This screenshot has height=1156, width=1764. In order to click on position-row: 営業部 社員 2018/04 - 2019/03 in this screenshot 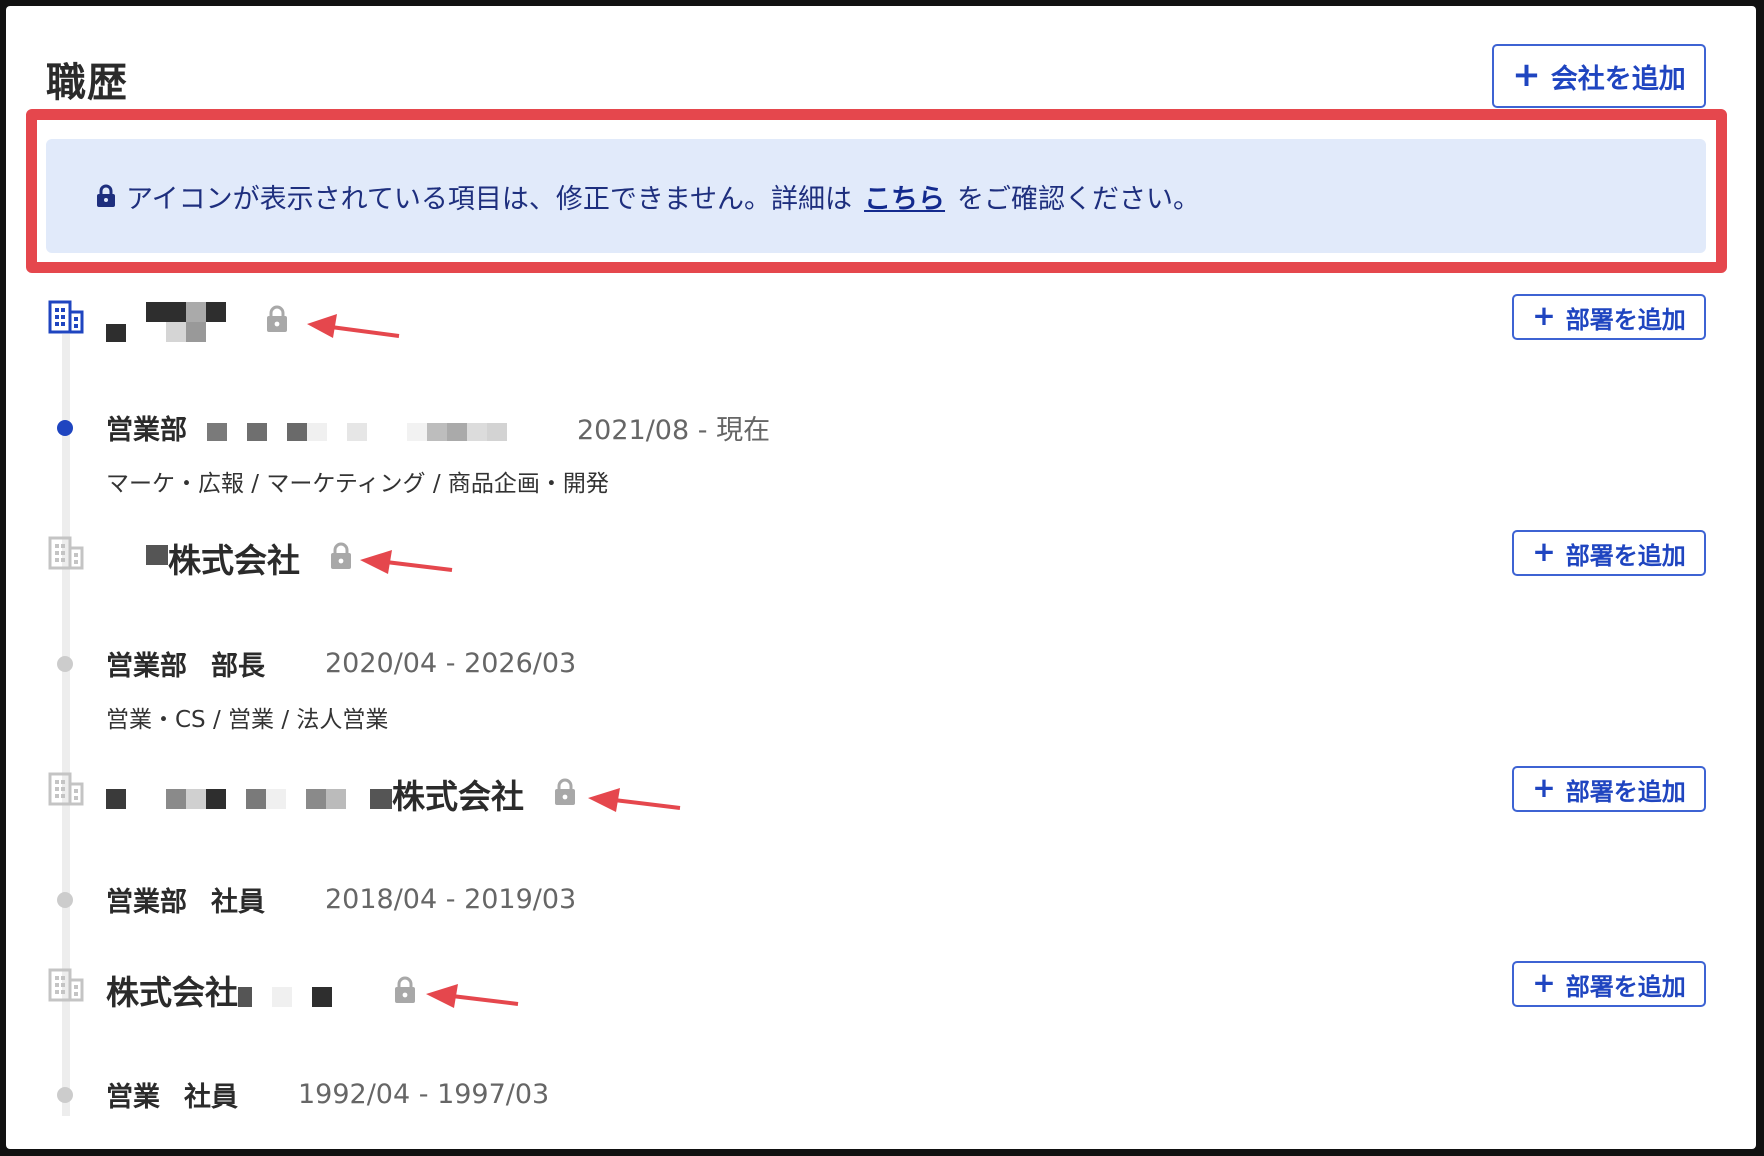, I will do `click(341, 899)`.